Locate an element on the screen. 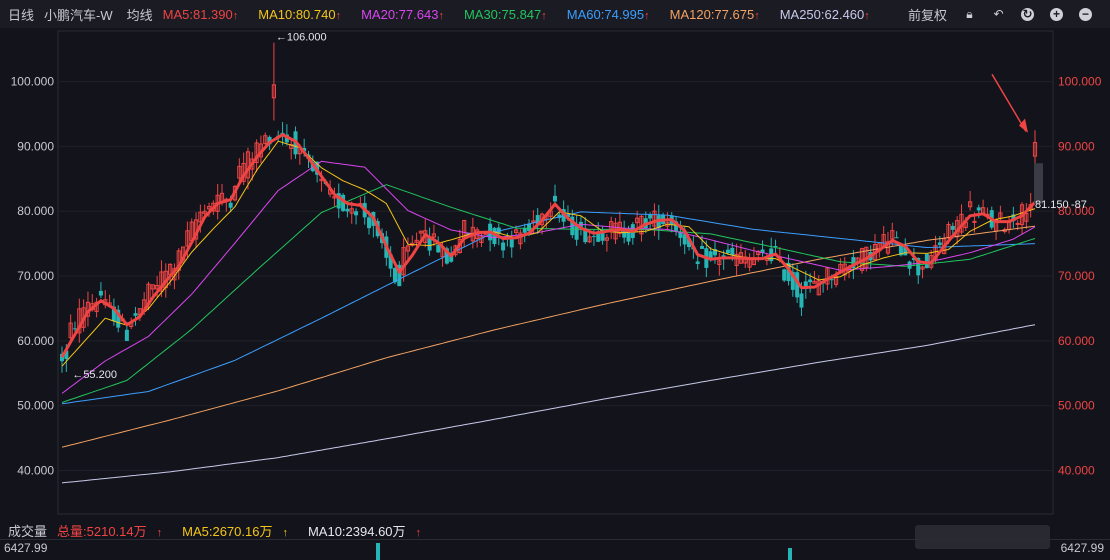 This screenshot has height=560, width=1110. y-tick-label-left: 80.000 is located at coordinates (35, 211).